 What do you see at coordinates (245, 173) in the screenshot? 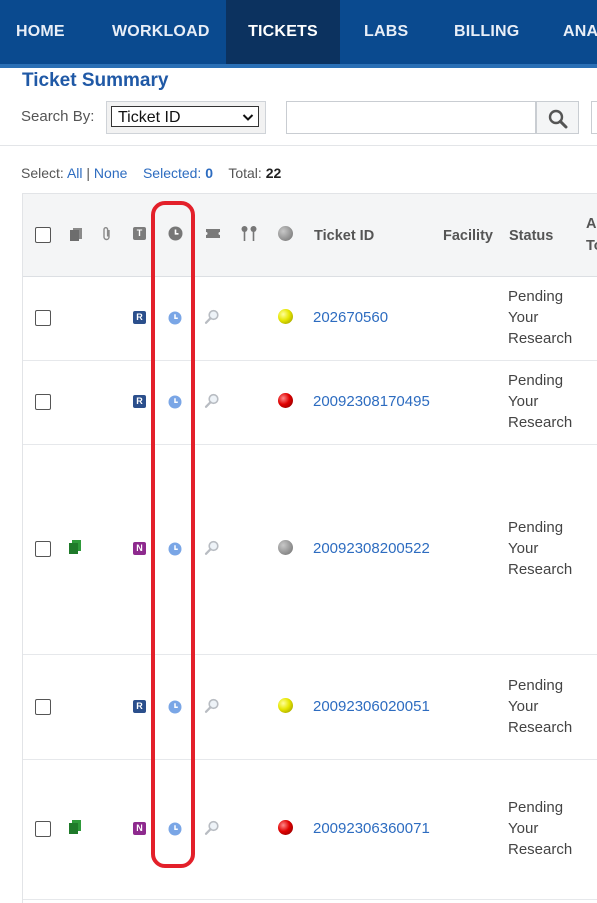
I see `total-label: Total:` at bounding box center [245, 173].